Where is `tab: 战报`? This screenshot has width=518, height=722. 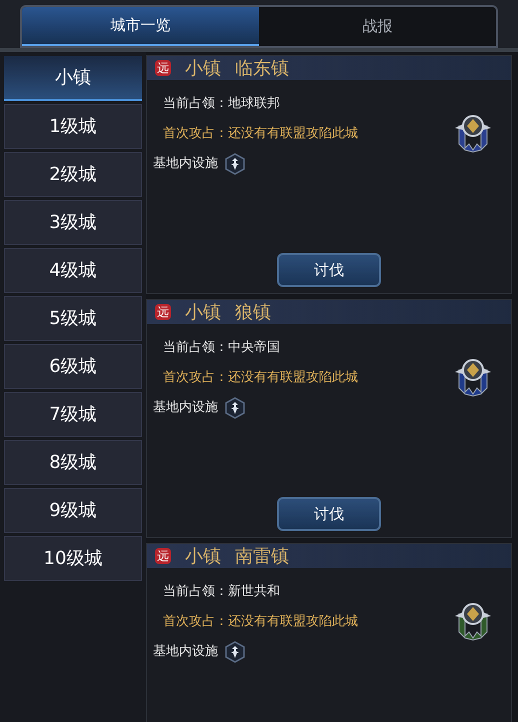 tab: 战报 is located at coordinates (377, 26).